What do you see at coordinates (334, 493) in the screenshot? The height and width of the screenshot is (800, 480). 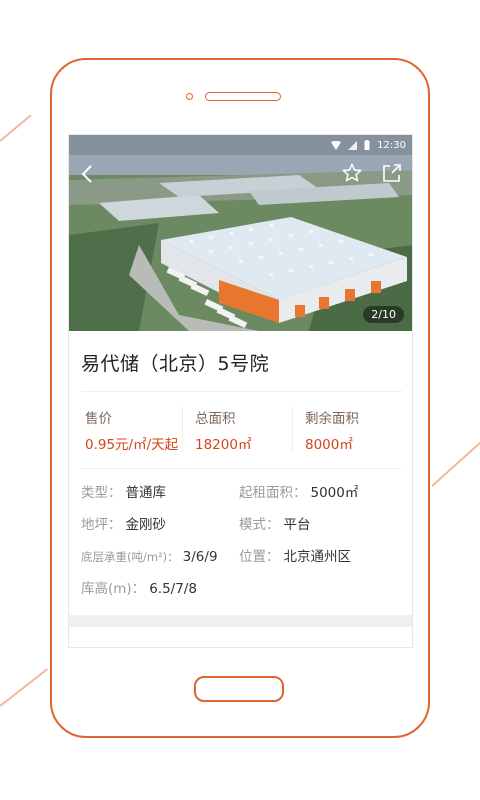 I see `attribute-value: 5000㎡` at bounding box center [334, 493].